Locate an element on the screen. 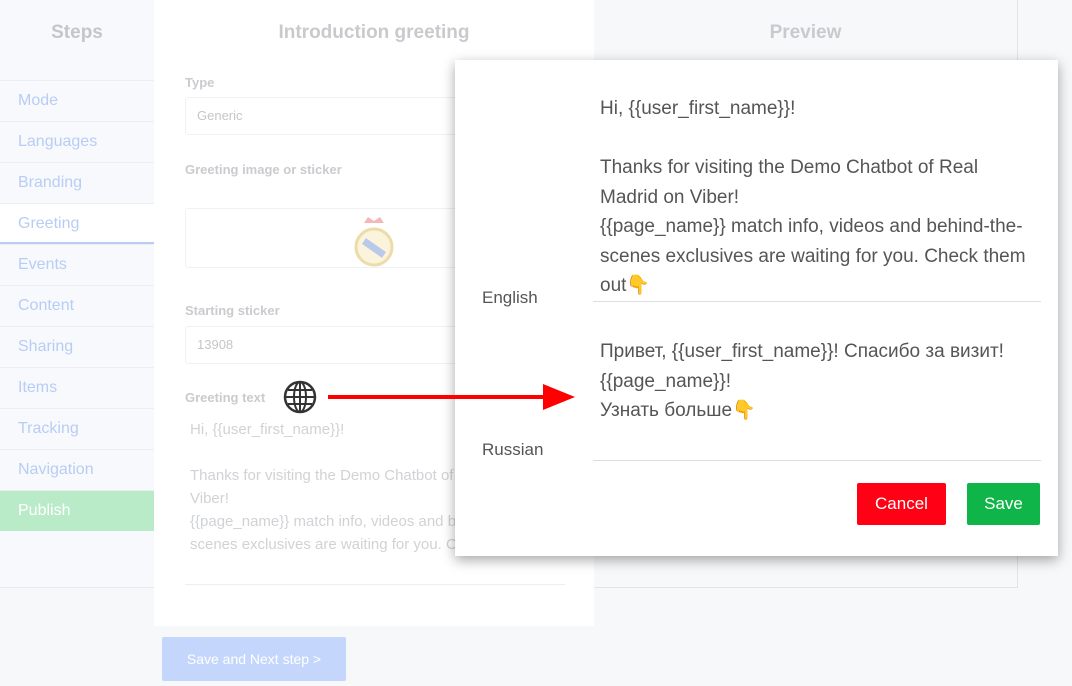 The height and width of the screenshot is (686, 1072). greeting-text-label: Greeting text is located at coordinates (225, 397).